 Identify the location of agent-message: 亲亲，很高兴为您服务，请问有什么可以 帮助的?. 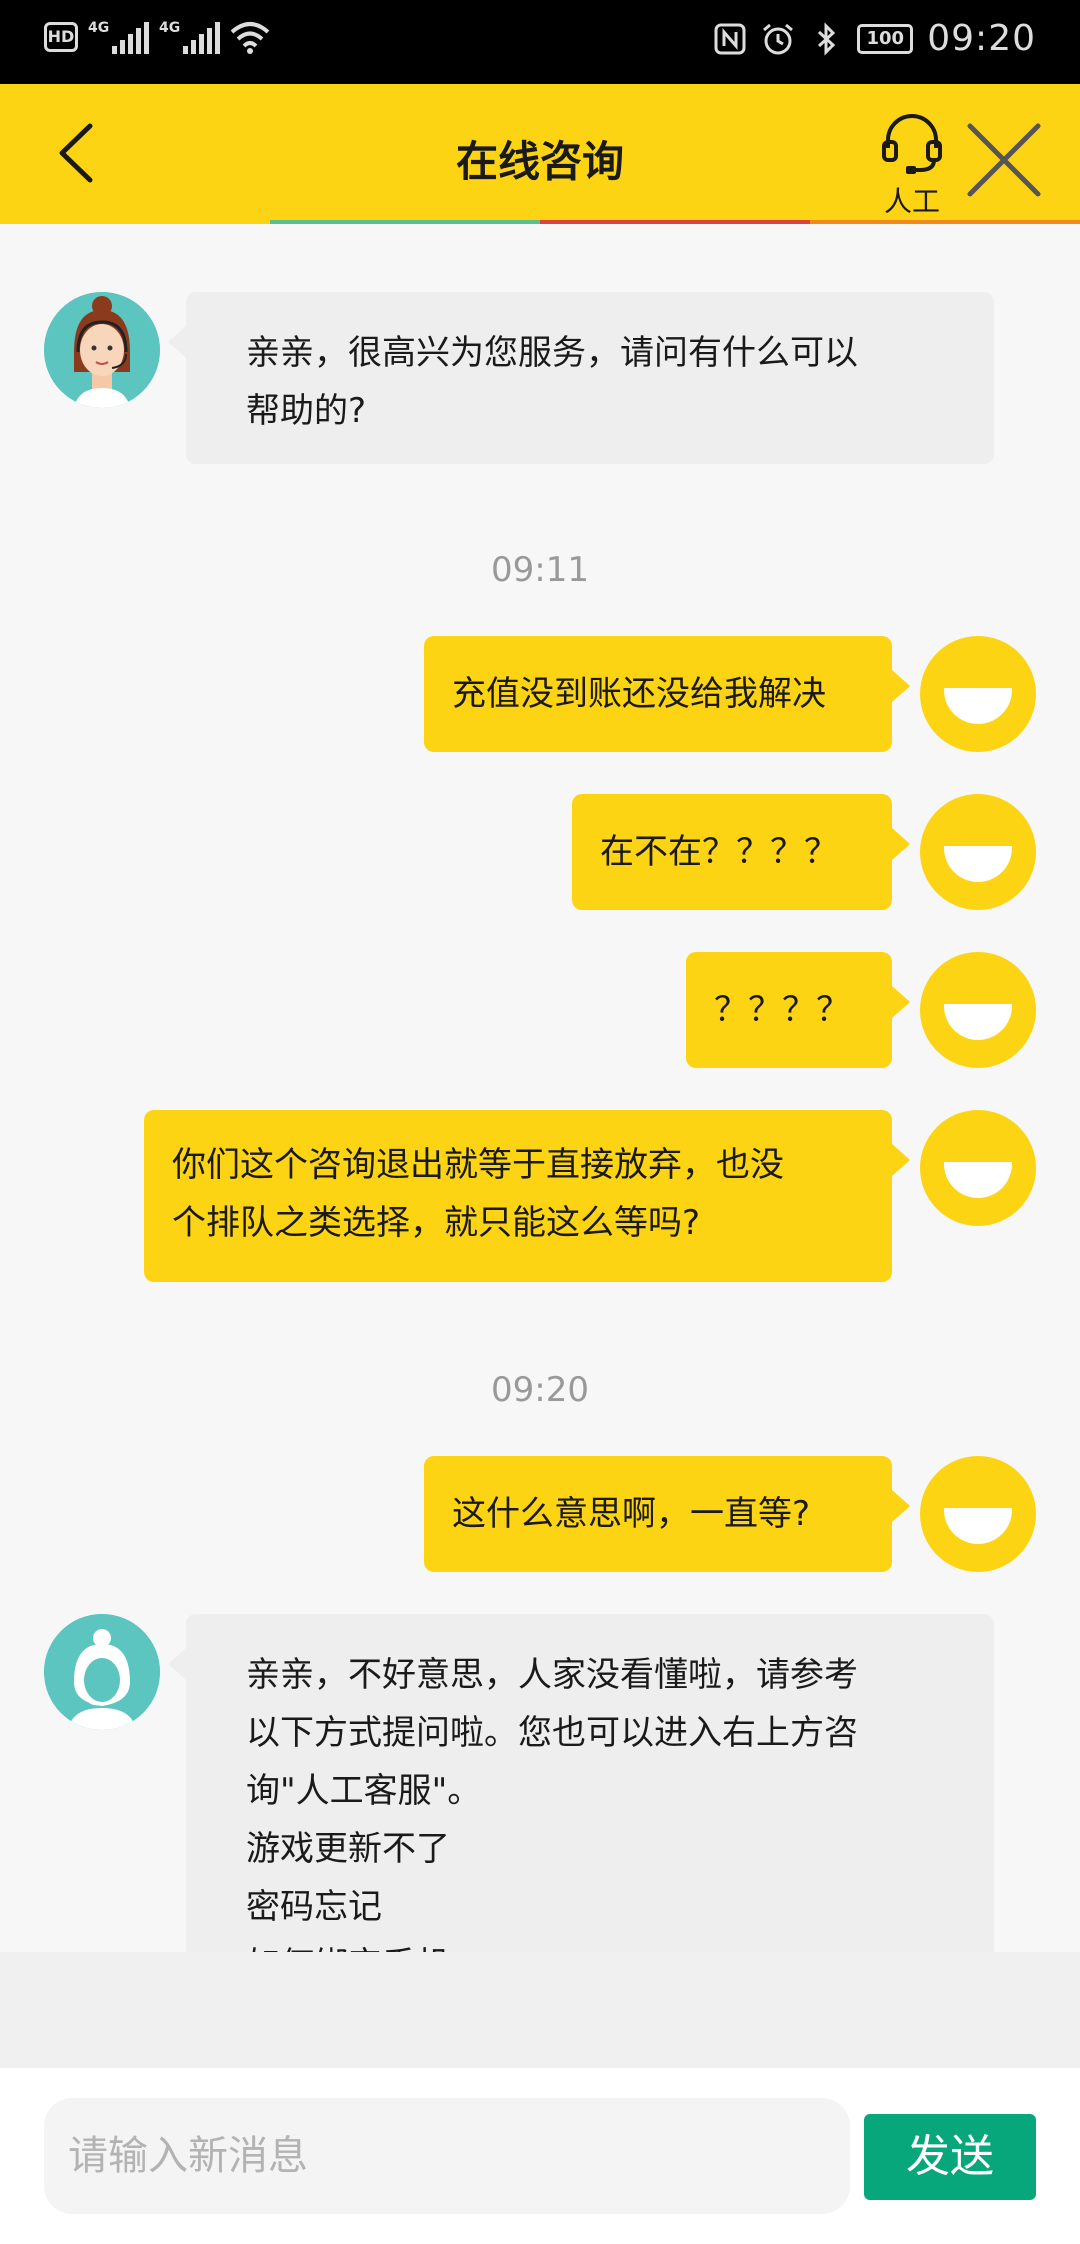
(581, 378).